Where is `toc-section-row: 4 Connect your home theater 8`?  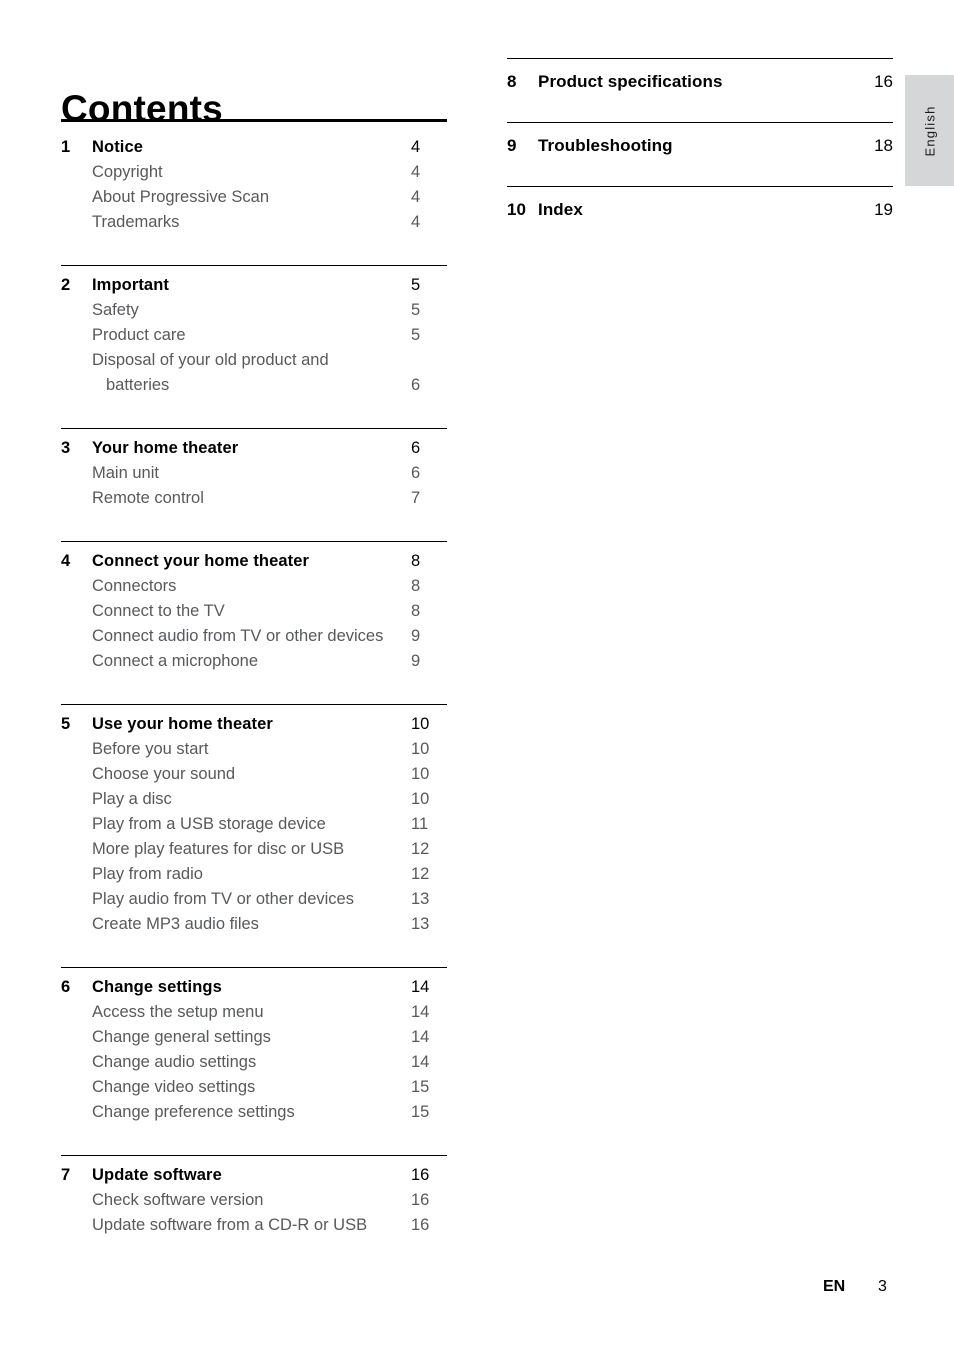 toc-section-row: 4 Connect your home theater 8 is located at coordinates (254, 561).